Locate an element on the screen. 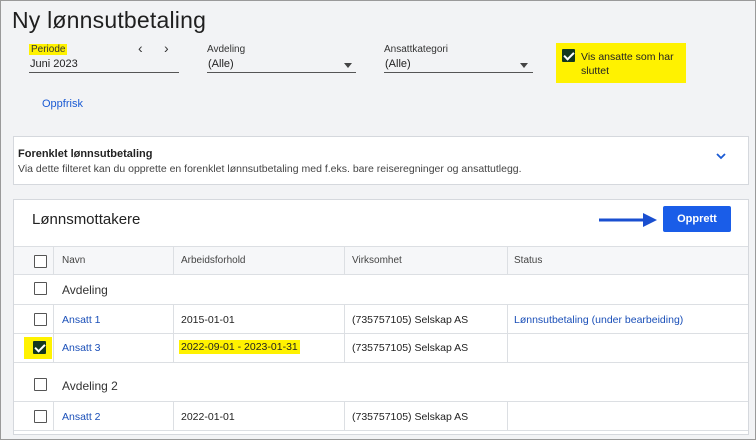 Image resolution: width=756 pixels, height=440 pixels. chevron-down-icon is located at coordinates (721, 156).